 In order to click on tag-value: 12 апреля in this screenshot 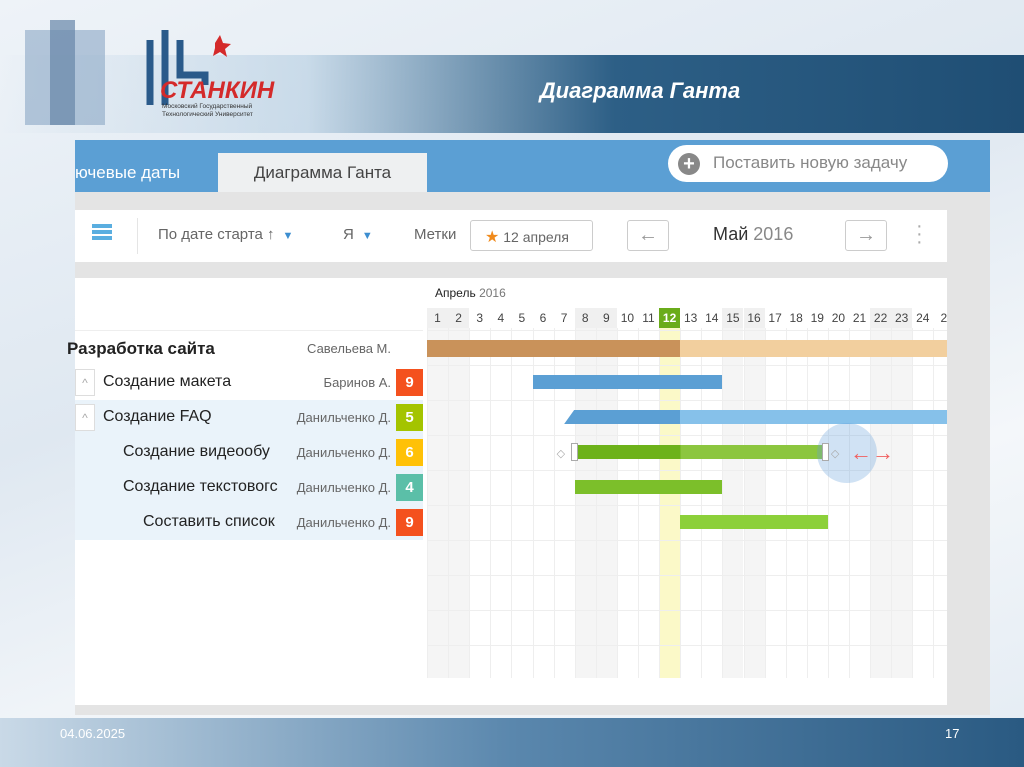, I will do `click(536, 237)`.